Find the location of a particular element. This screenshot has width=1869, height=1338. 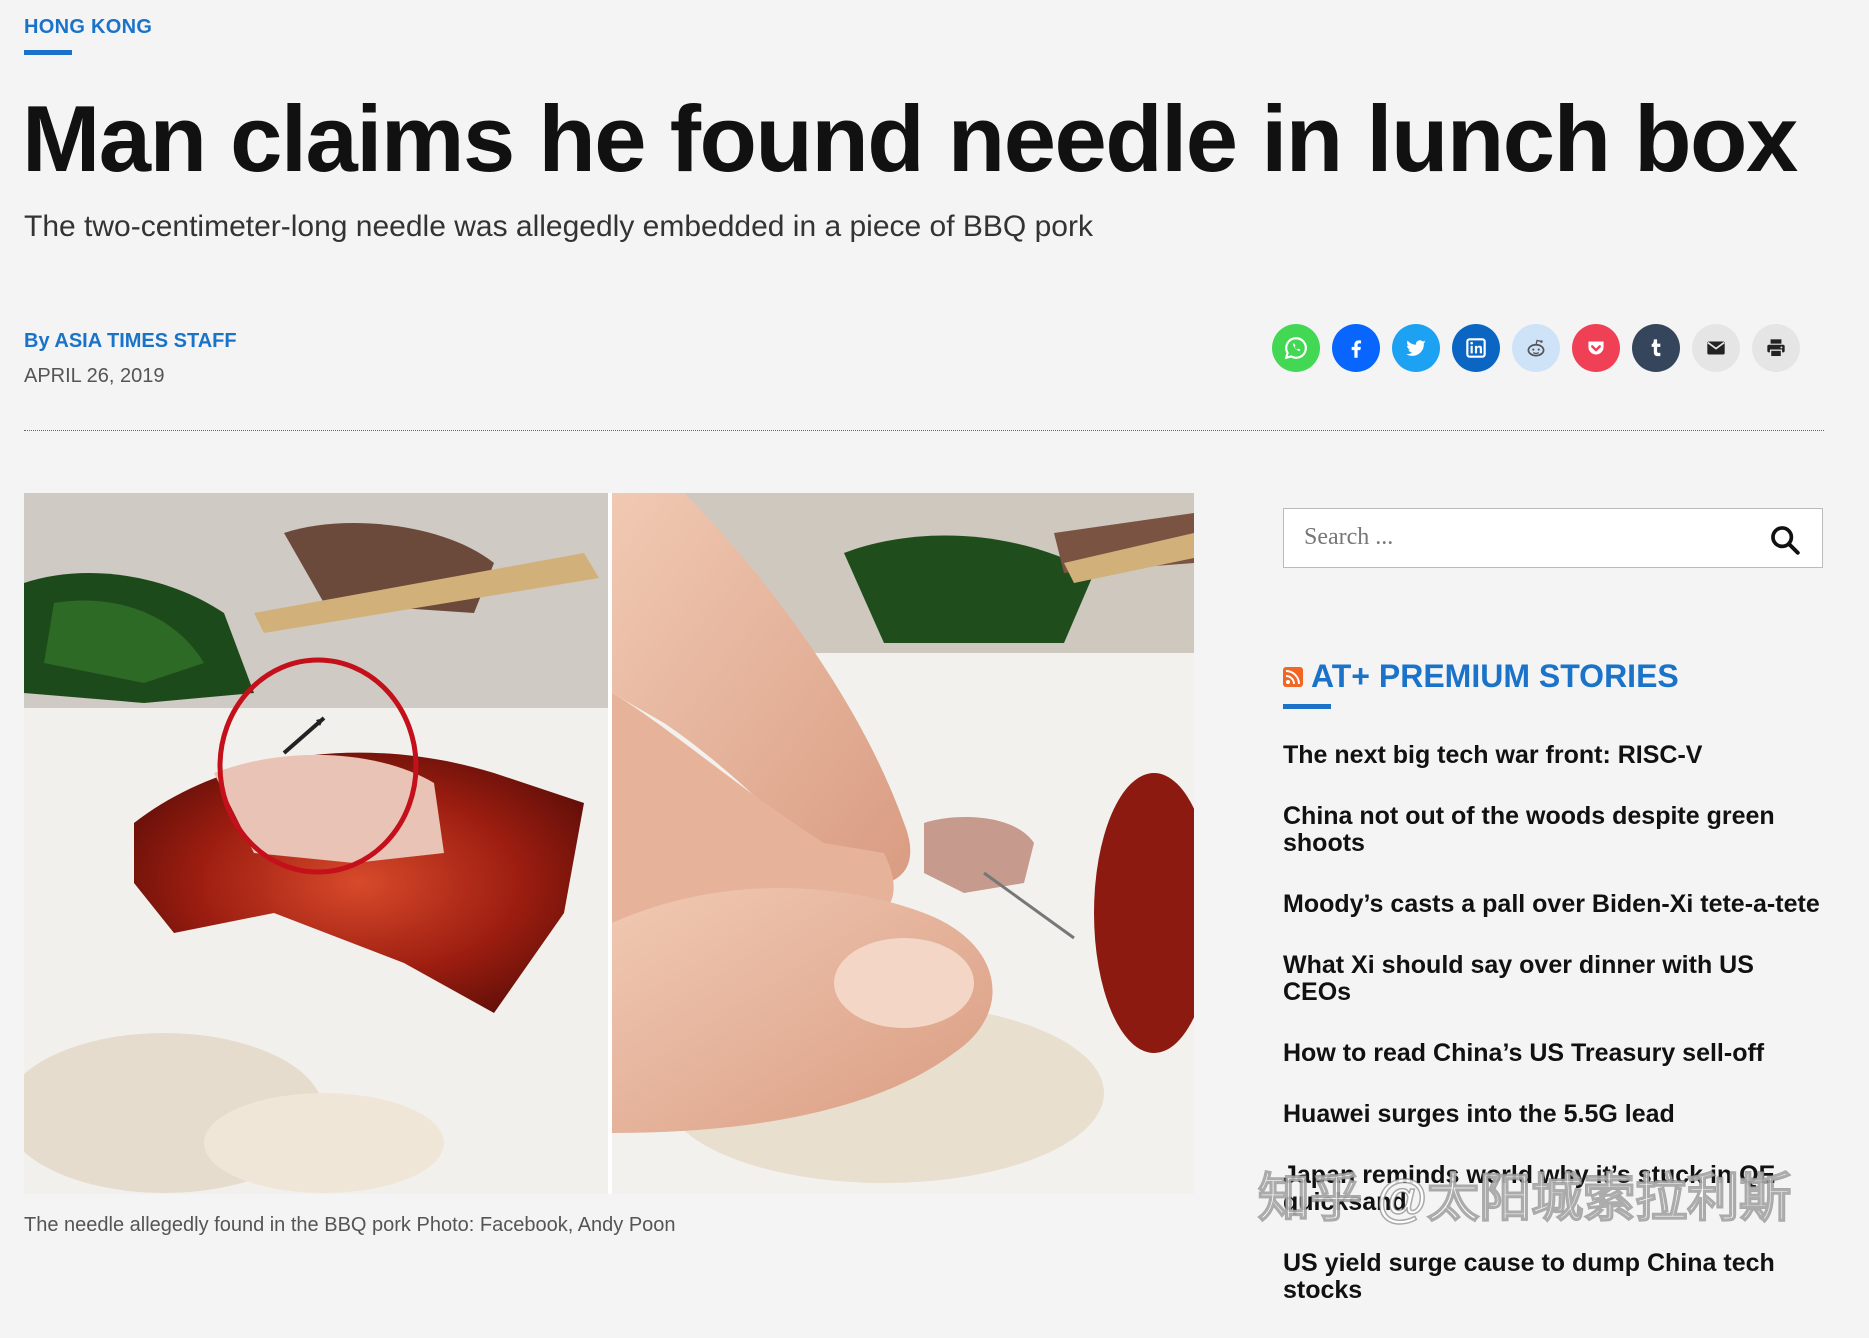

watermark: 知乎 @太阳城索拉利斯 is located at coordinates (1524, 1199).